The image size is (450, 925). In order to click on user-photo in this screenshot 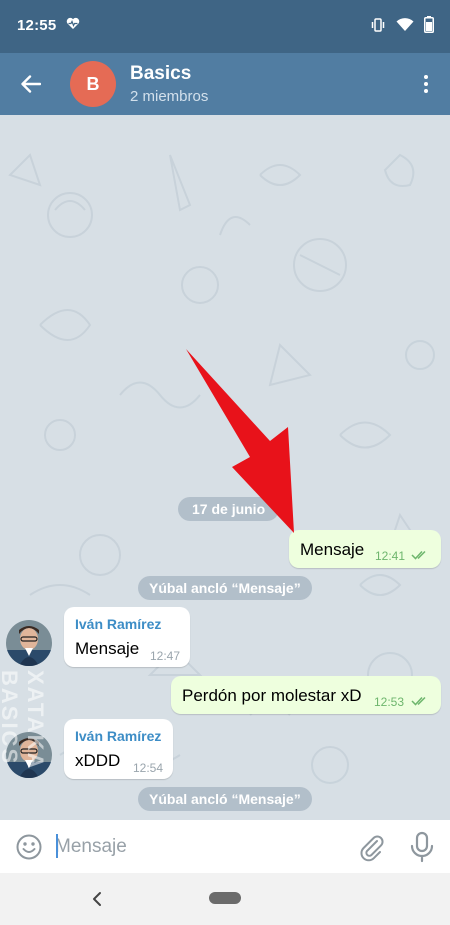, I will do `click(29, 643)`.